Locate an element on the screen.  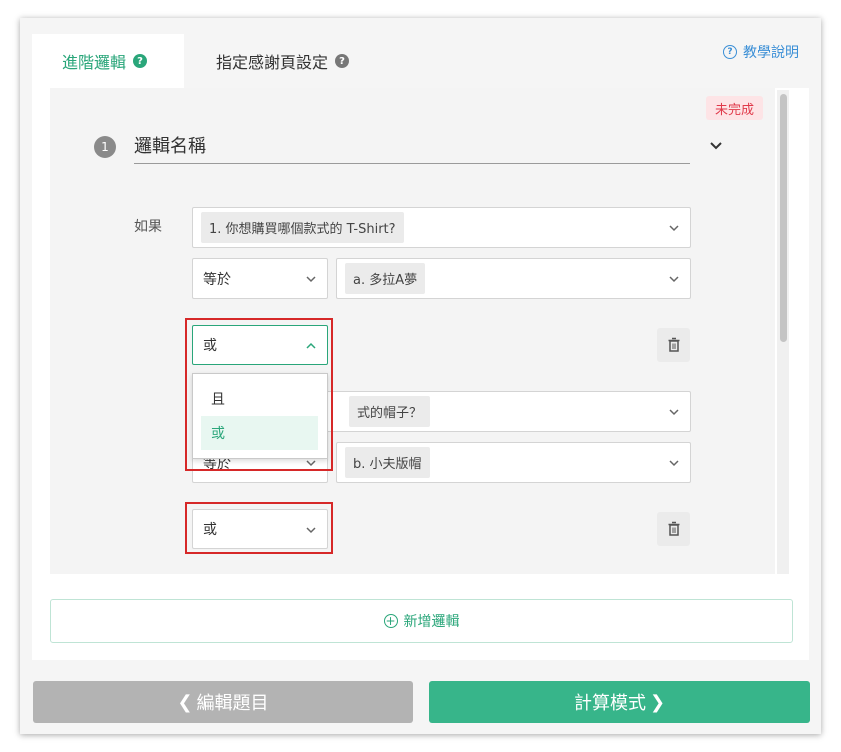
tab-thank-you-page: 指定感謝頁設定 ? is located at coordinates (283, 61).